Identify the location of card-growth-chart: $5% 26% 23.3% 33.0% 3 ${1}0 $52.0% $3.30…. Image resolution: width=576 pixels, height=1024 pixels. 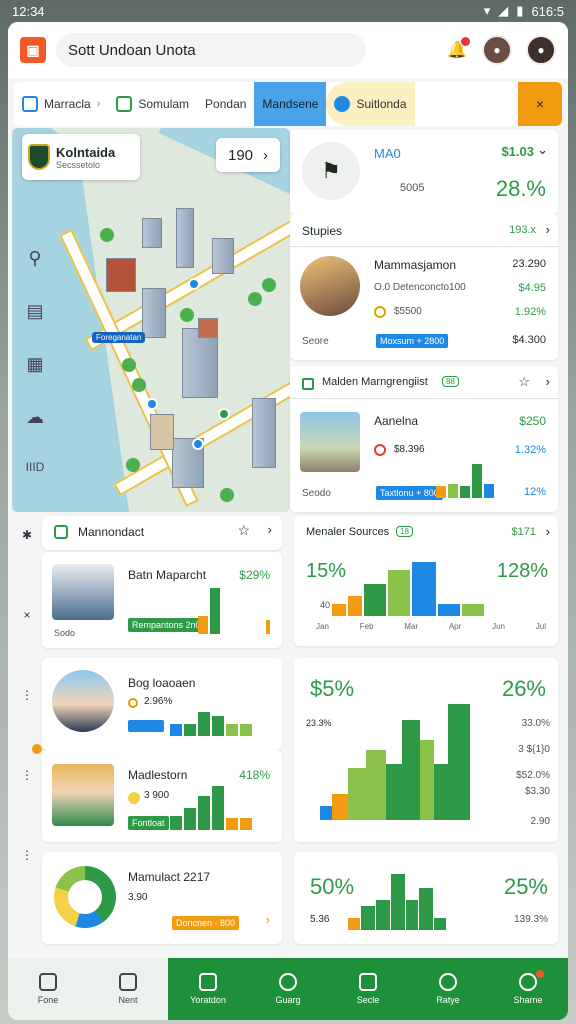
(426, 750).